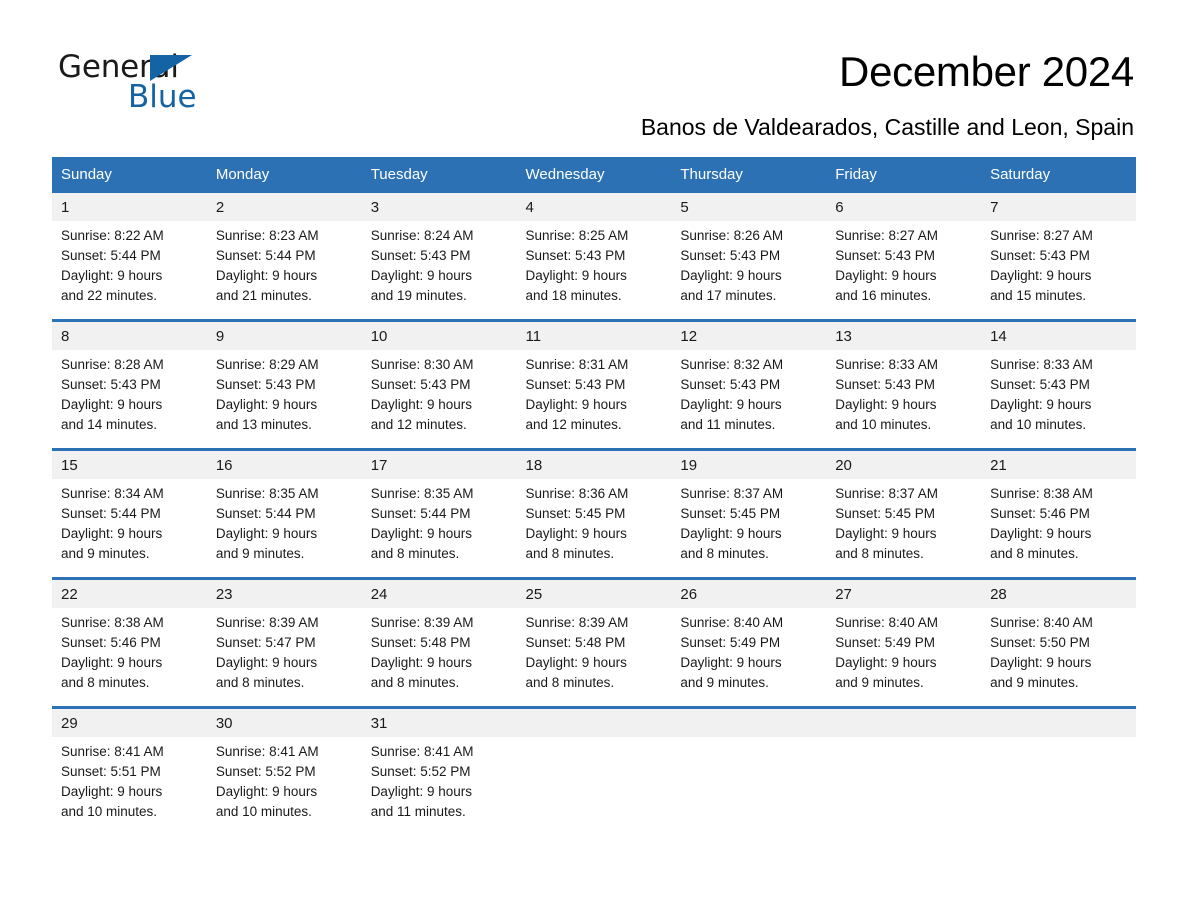  I want to click on day-number-cell: 29, so click(129, 721).